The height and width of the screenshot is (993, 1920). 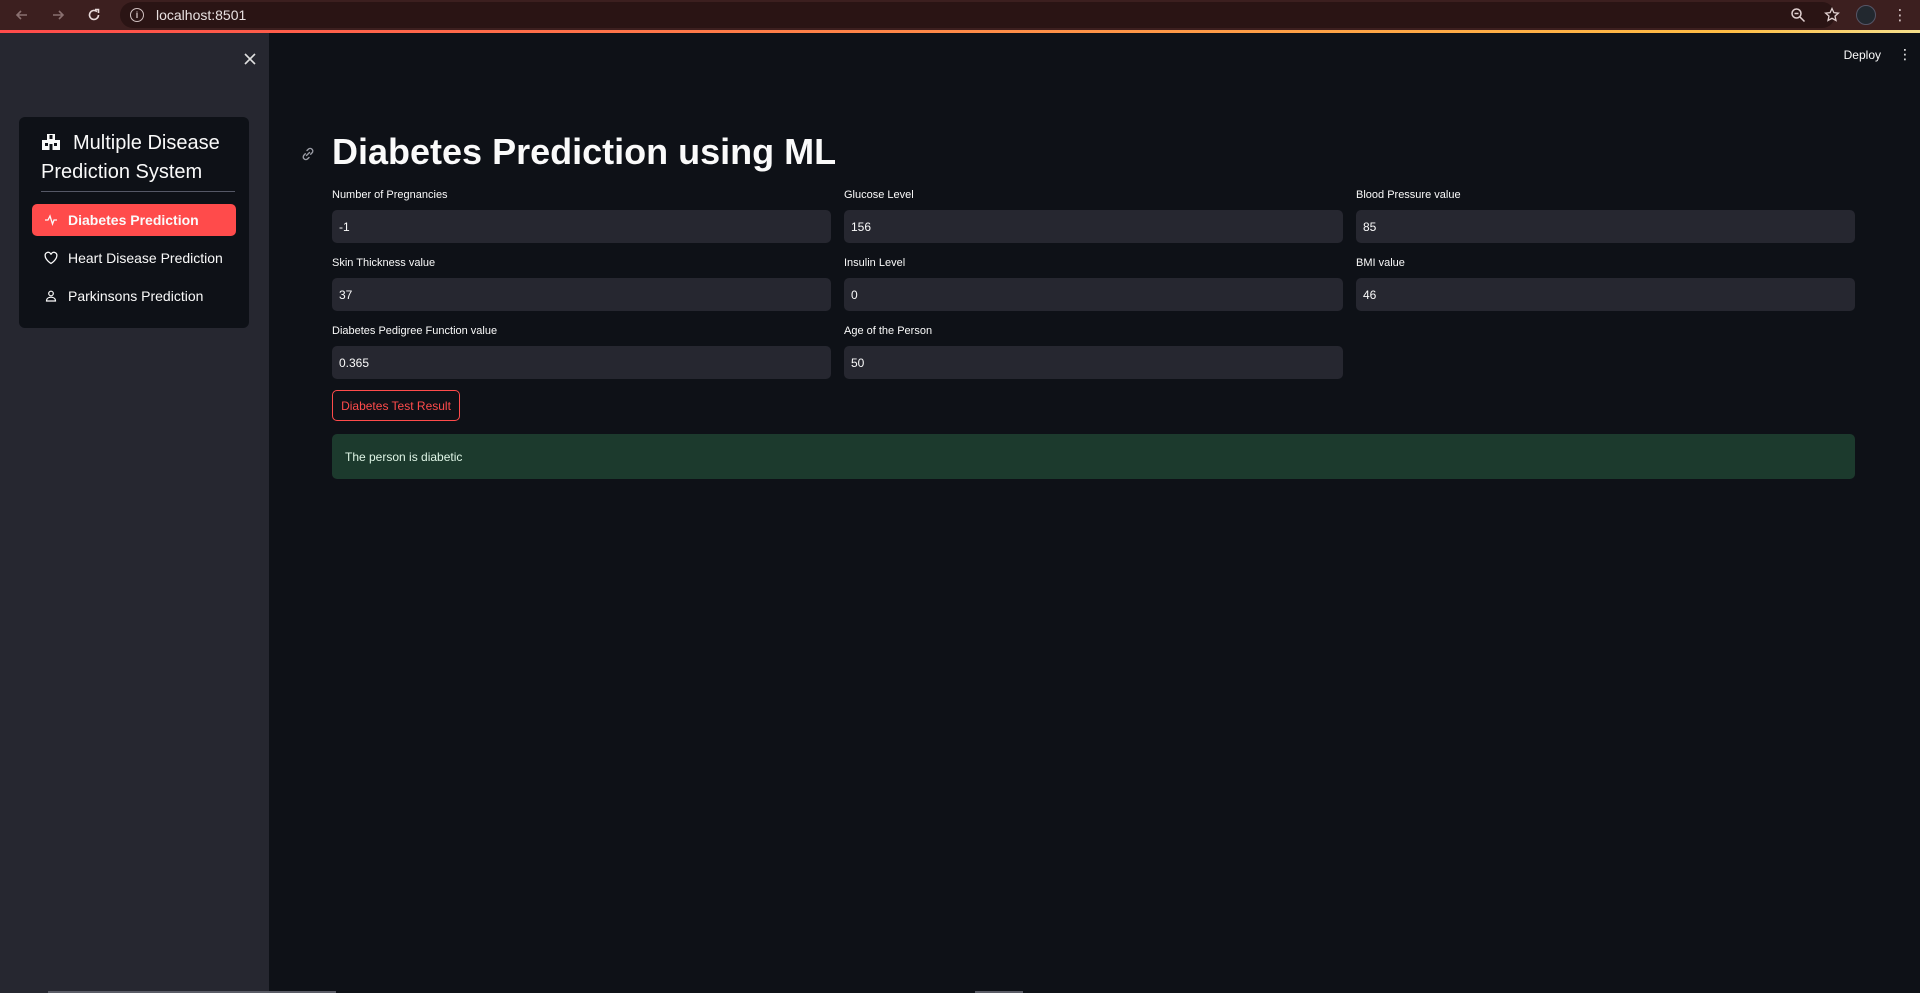 I want to click on diabetes-test-result-button: Diabetes Test Result, so click(x=396, y=405).